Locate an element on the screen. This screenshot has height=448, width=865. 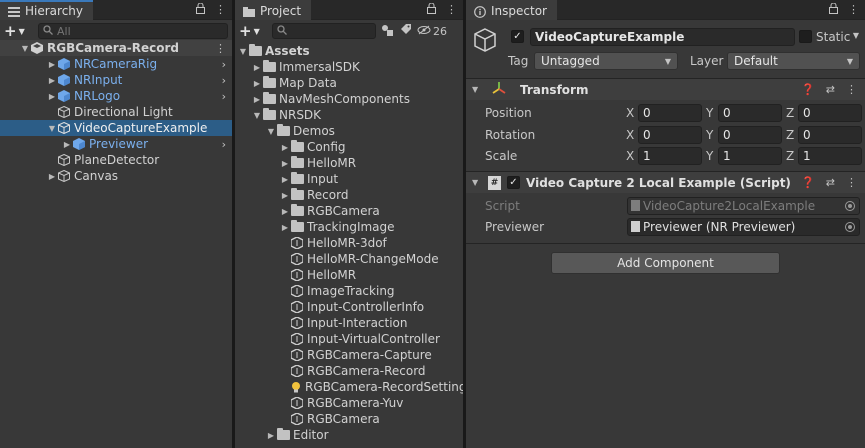
project-item-demos: ▼ Demos is located at coordinates (349, 131).